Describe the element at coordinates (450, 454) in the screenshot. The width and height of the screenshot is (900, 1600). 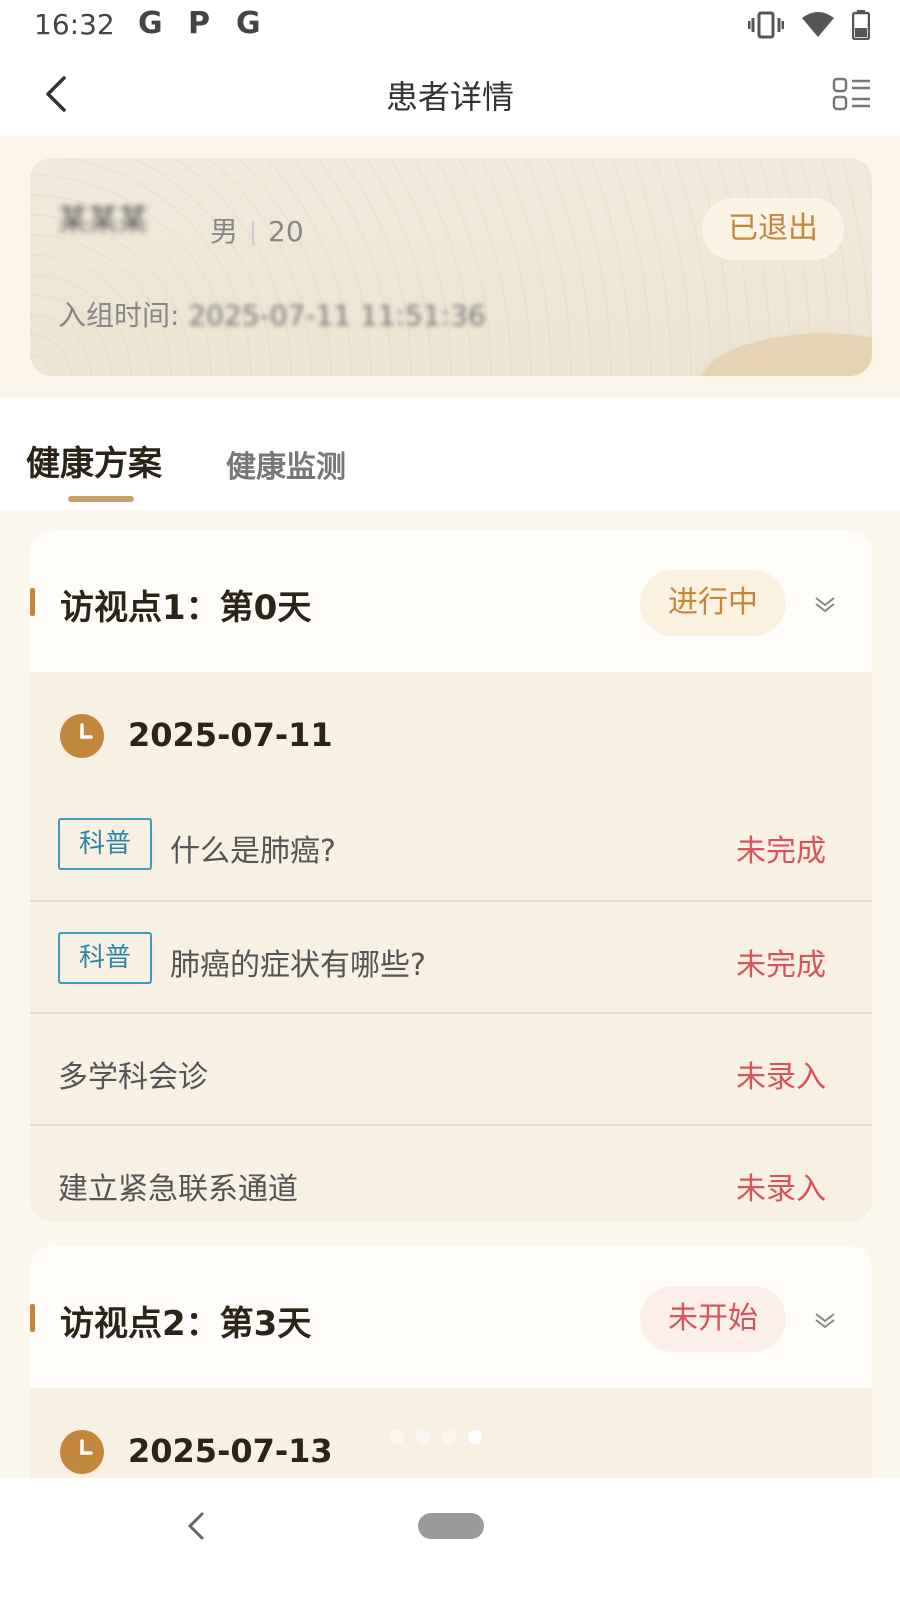
I see `tab-bar: 健康方案 健康监测` at that location.